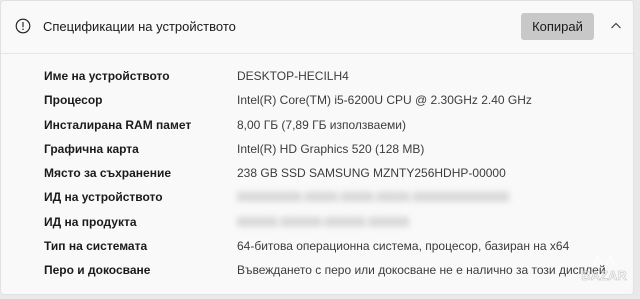 This screenshot has height=299, width=640. I want to click on spec-label: Инсталирана RAM памет, so click(118, 124).